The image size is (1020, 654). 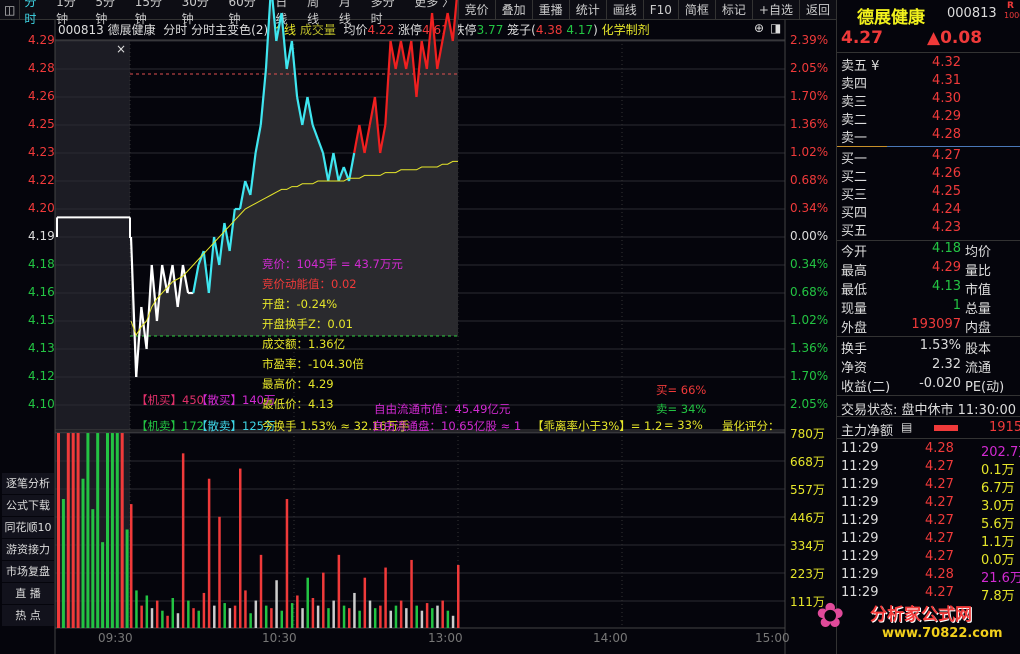 I want to click on tick-price: 4.28, so click(x=939, y=574).